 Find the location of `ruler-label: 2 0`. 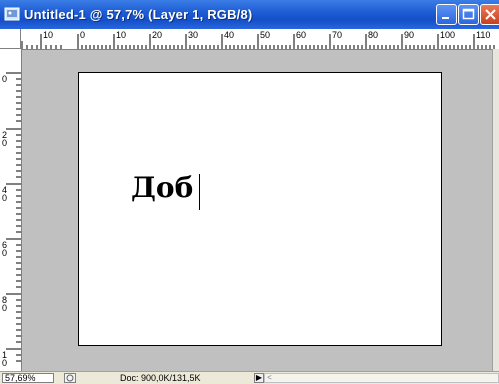

ruler-label: 2 0 is located at coordinates (5, 139).